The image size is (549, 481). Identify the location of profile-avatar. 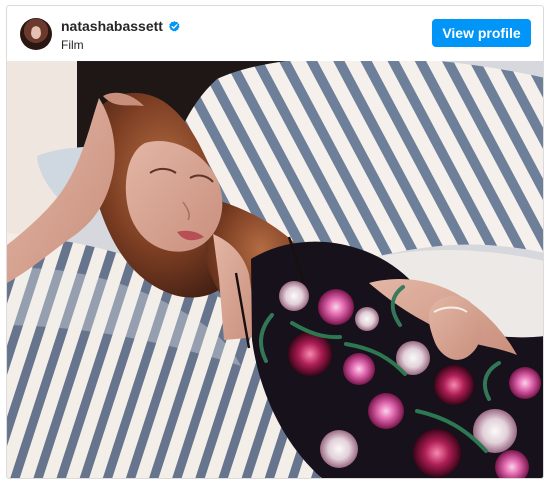
(36, 34).